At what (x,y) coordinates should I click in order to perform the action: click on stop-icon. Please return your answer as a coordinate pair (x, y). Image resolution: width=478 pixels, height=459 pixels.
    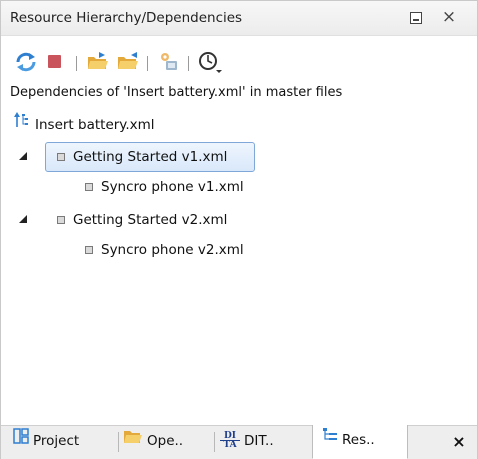
    Looking at the image, I should click on (56, 62).